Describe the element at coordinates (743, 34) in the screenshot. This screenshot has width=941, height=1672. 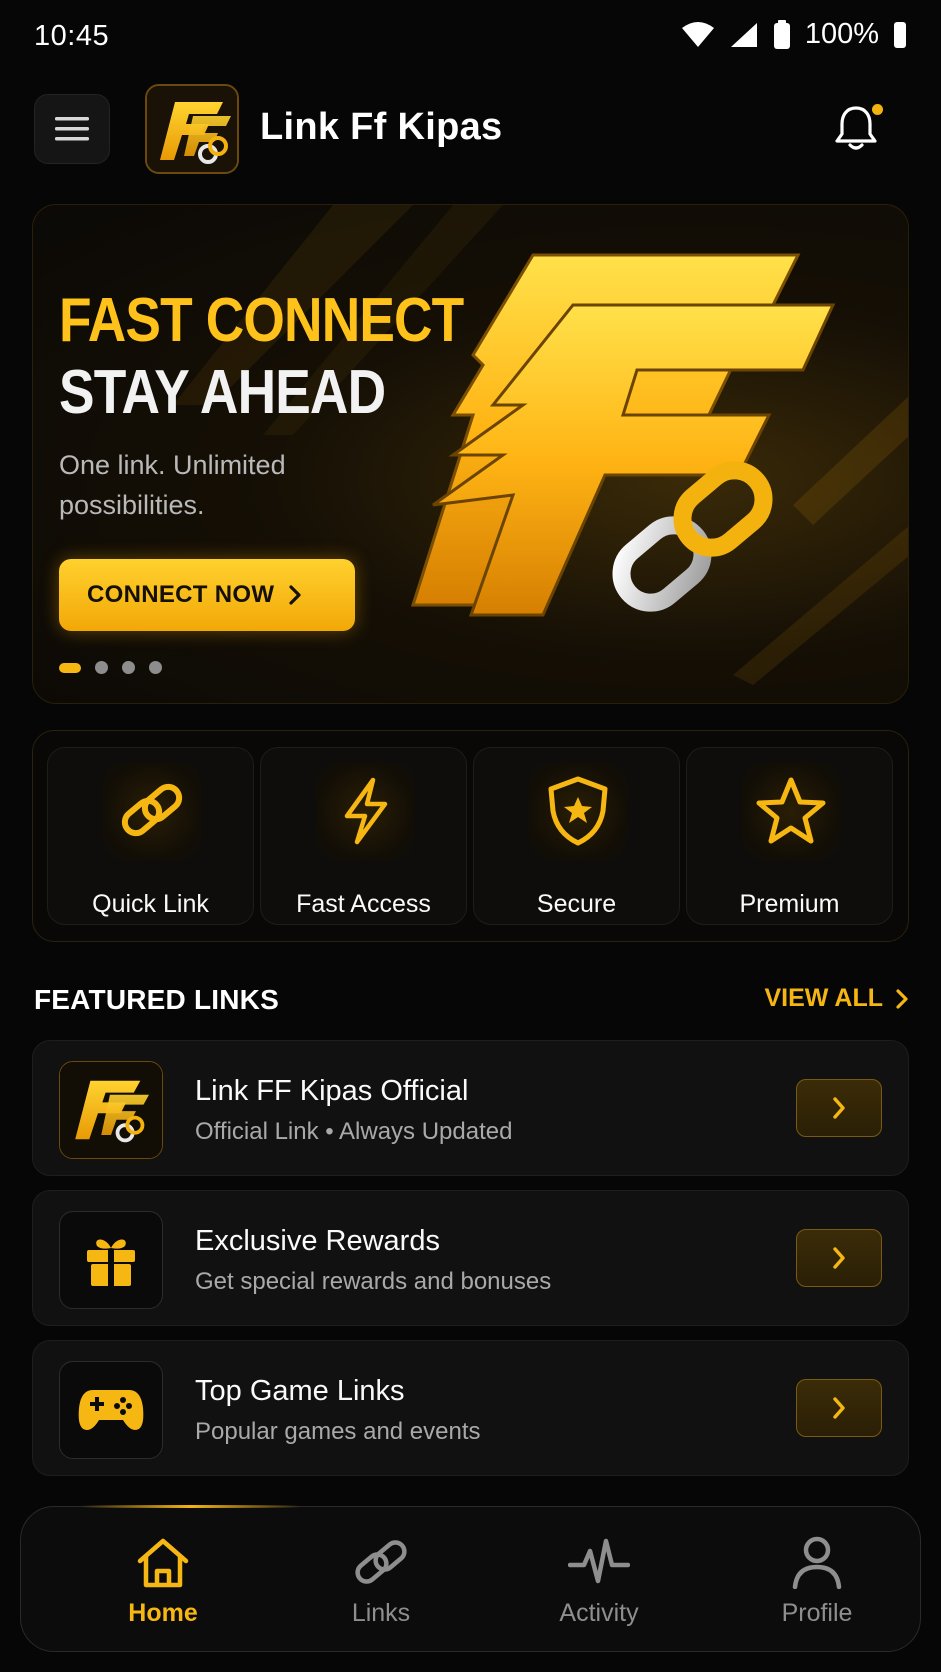
I see `signal-icon` at that location.